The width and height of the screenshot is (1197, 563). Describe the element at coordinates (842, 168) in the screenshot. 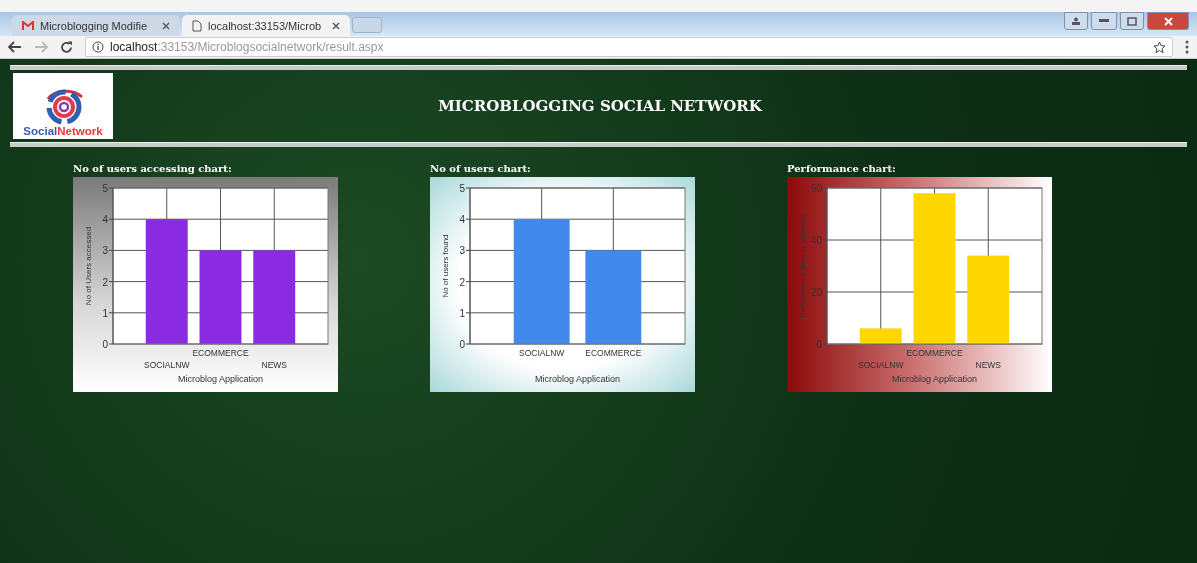

I see `chart-heading: Performance chart:` at that location.